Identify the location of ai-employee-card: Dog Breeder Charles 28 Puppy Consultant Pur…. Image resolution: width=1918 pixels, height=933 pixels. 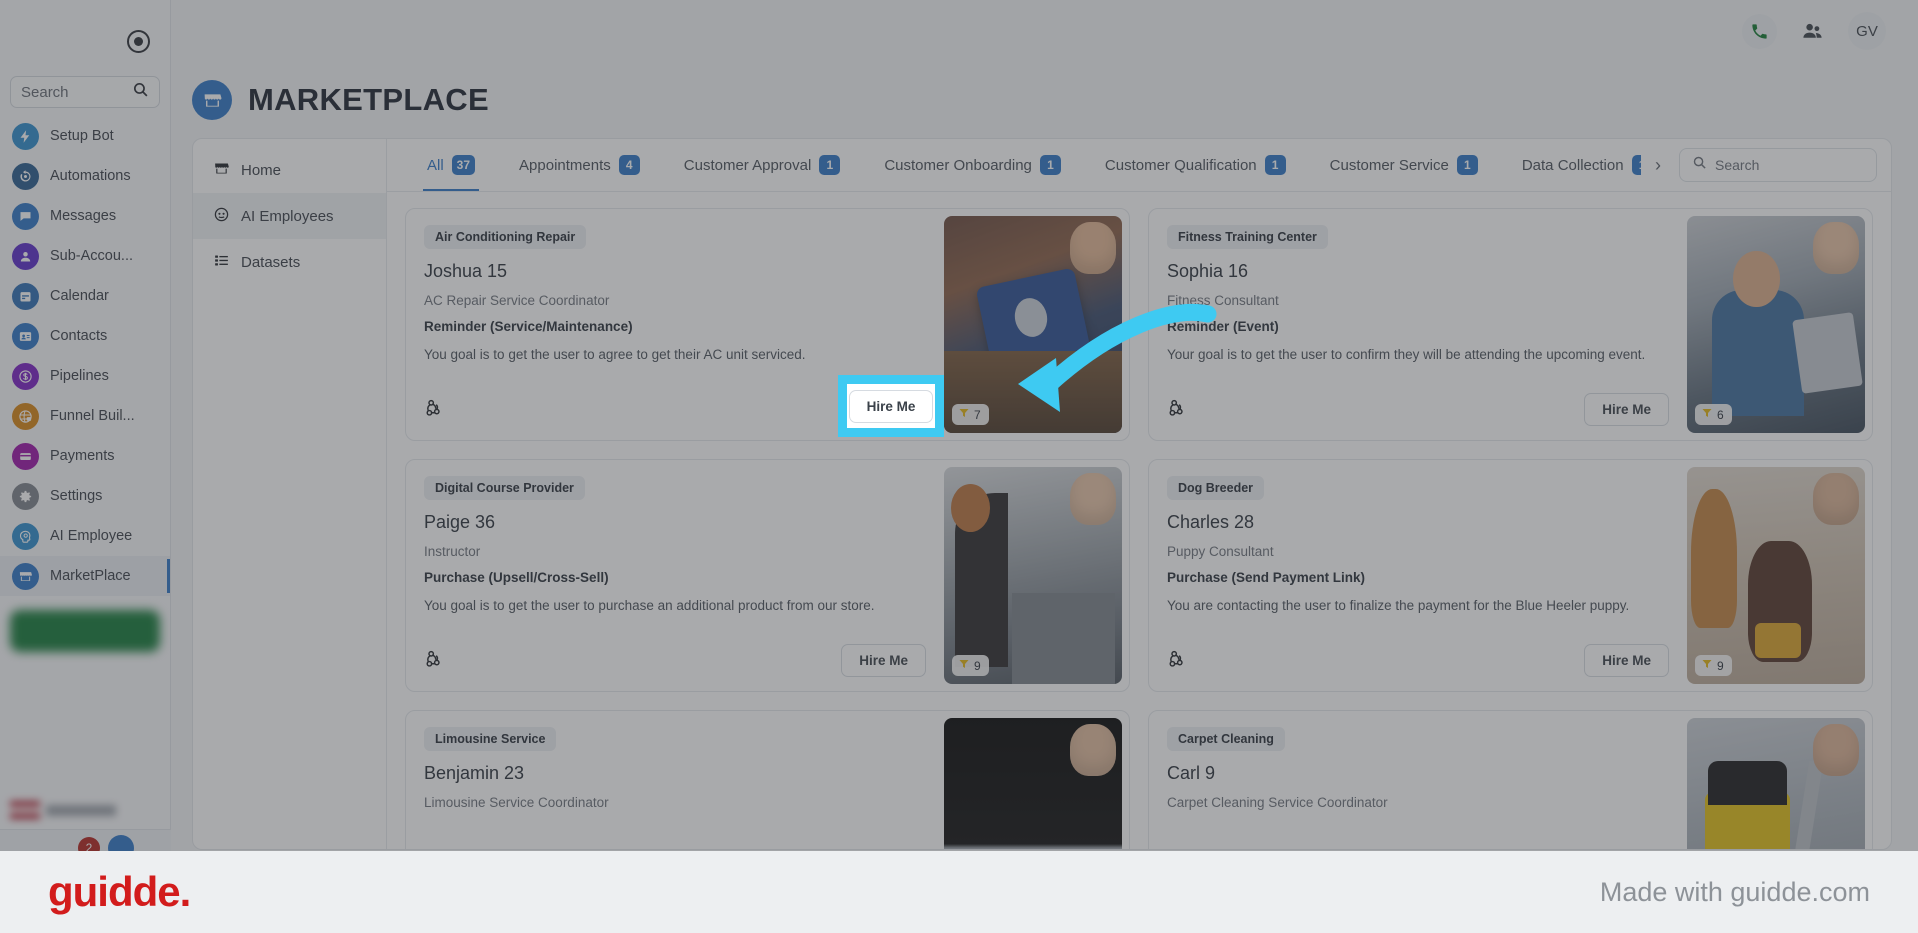
(1510, 575).